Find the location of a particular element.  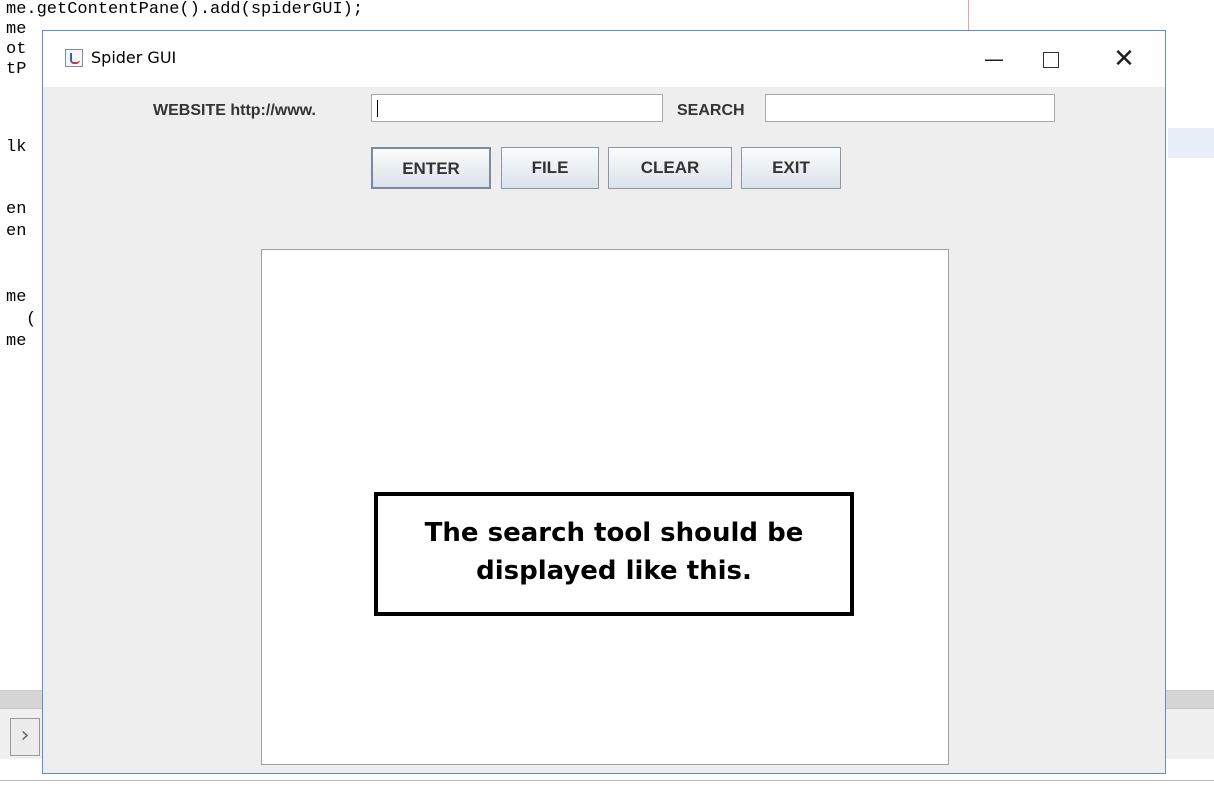

text-caret is located at coordinates (377, 108).